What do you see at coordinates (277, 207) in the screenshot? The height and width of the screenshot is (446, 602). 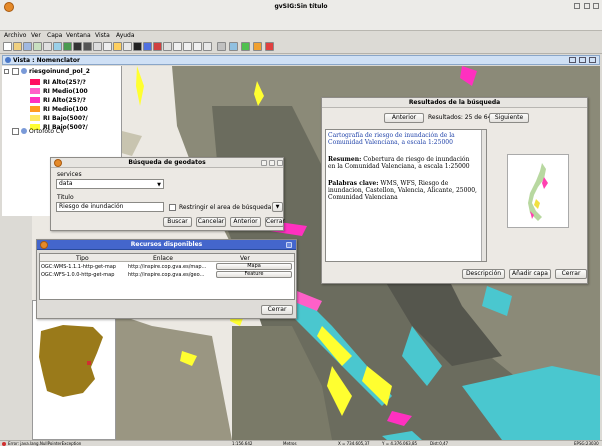 I see `expand-options-button: ▼` at bounding box center [277, 207].